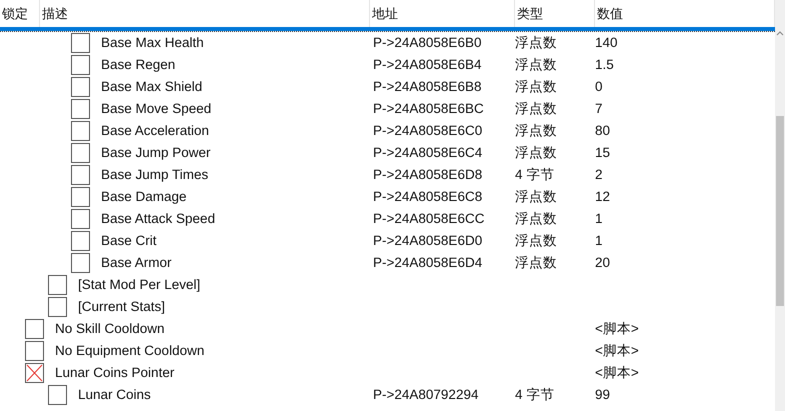 The height and width of the screenshot is (411, 785). I want to click on entry-description: Base Damage, so click(144, 197).